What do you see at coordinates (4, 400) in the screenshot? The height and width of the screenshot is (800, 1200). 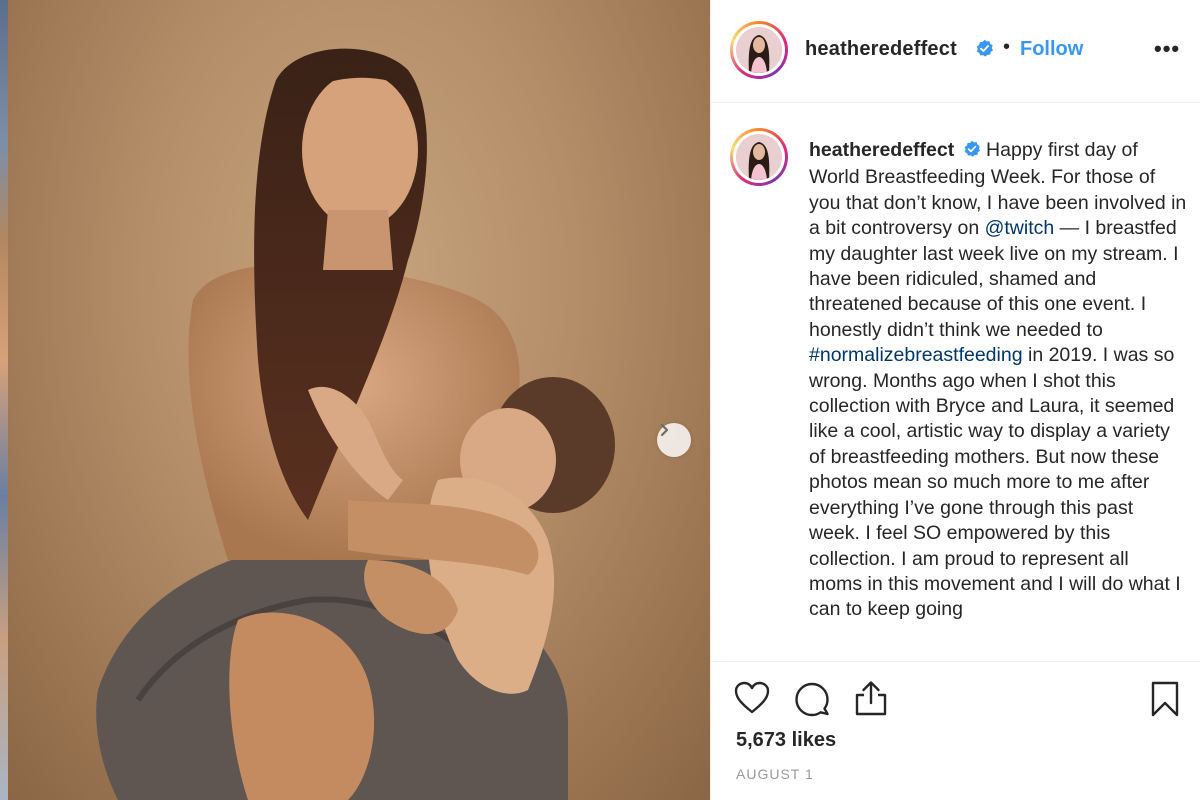 I see `background-page-strip` at bounding box center [4, 400].